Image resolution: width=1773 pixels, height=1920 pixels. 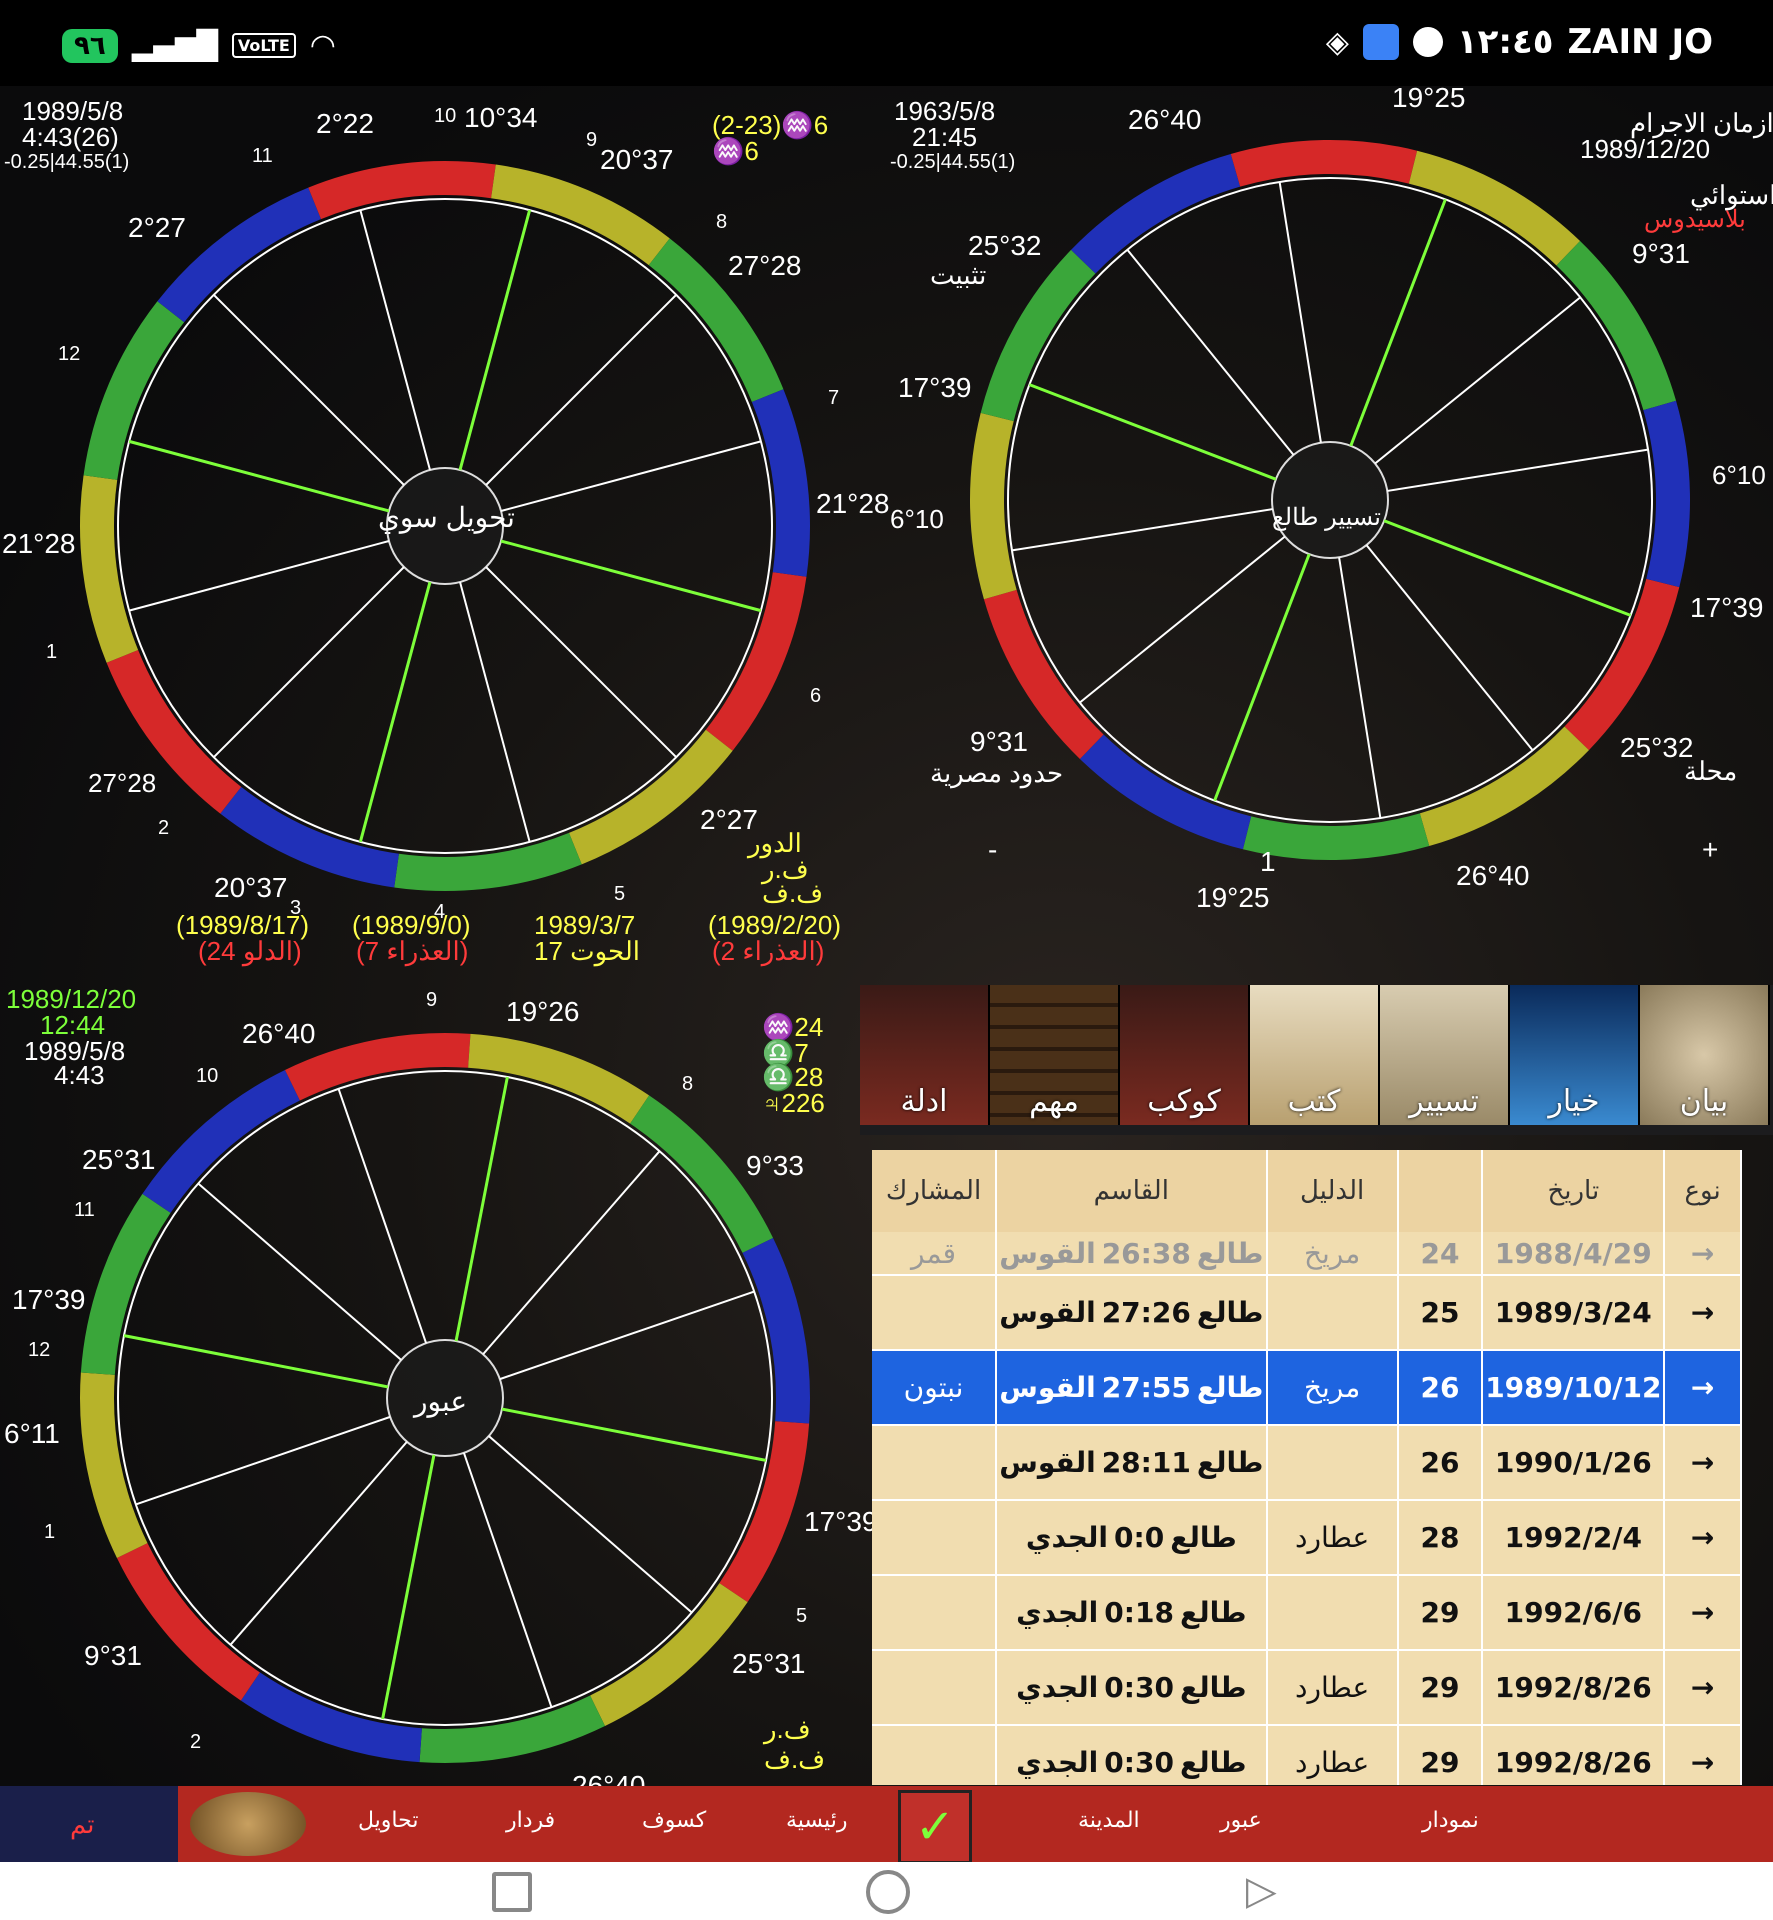 I want to click on chart-tl-house-9: 9, so click(x=592, y=140).